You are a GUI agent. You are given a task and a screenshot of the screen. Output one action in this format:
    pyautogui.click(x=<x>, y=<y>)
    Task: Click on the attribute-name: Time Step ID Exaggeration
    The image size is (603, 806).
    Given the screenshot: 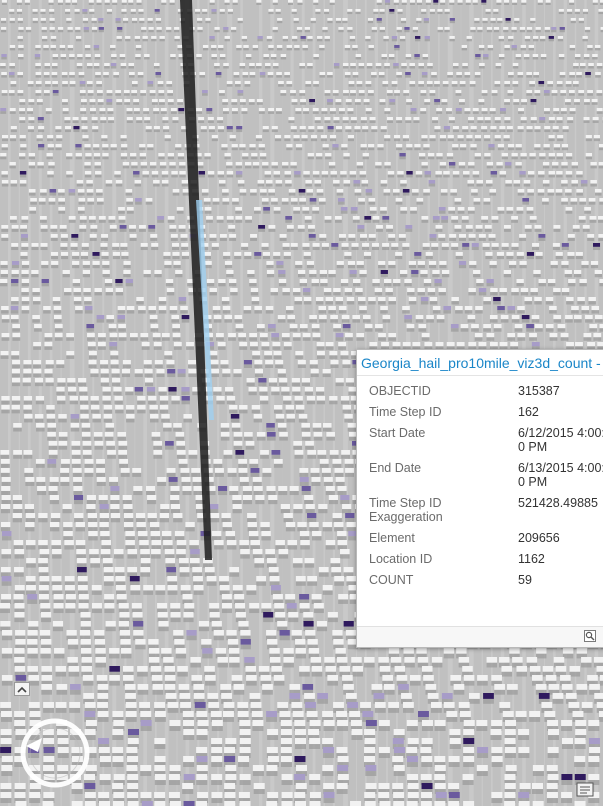 What is the action you would take?
    pyautogui.click(x=406, y=510)
    